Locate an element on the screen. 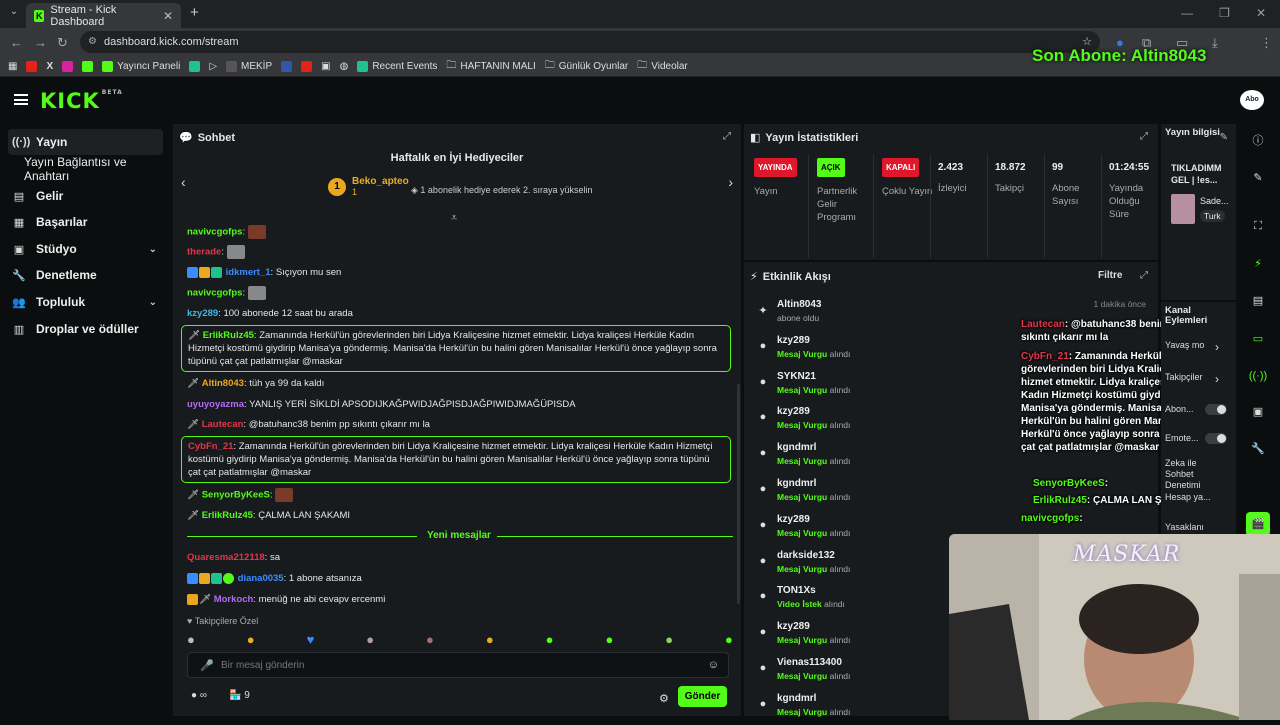  document-icon: ▤ is located at coordinates (1258, 301).